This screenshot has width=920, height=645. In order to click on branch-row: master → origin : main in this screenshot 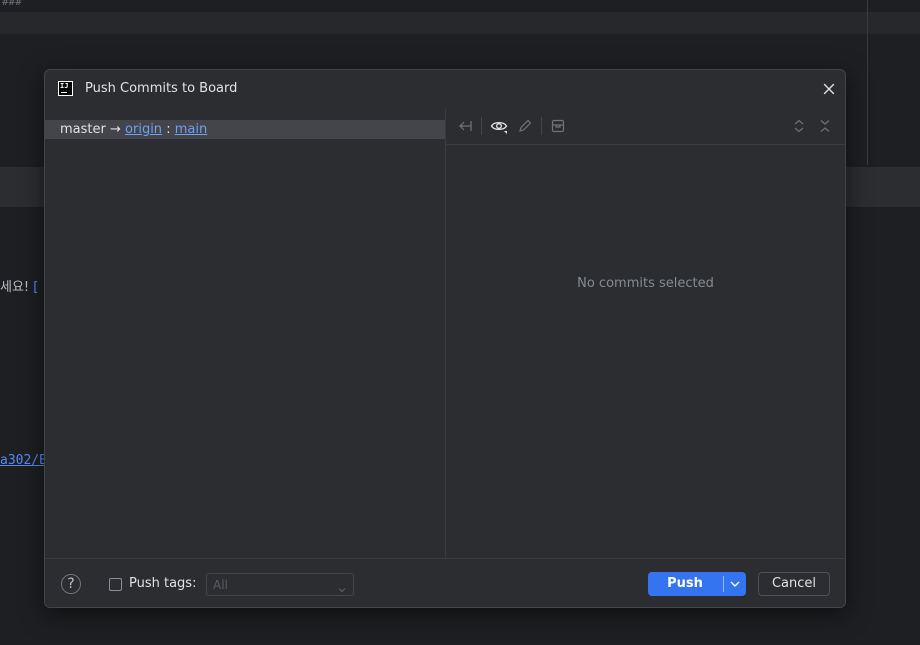, I will do `click(245, 129)`.